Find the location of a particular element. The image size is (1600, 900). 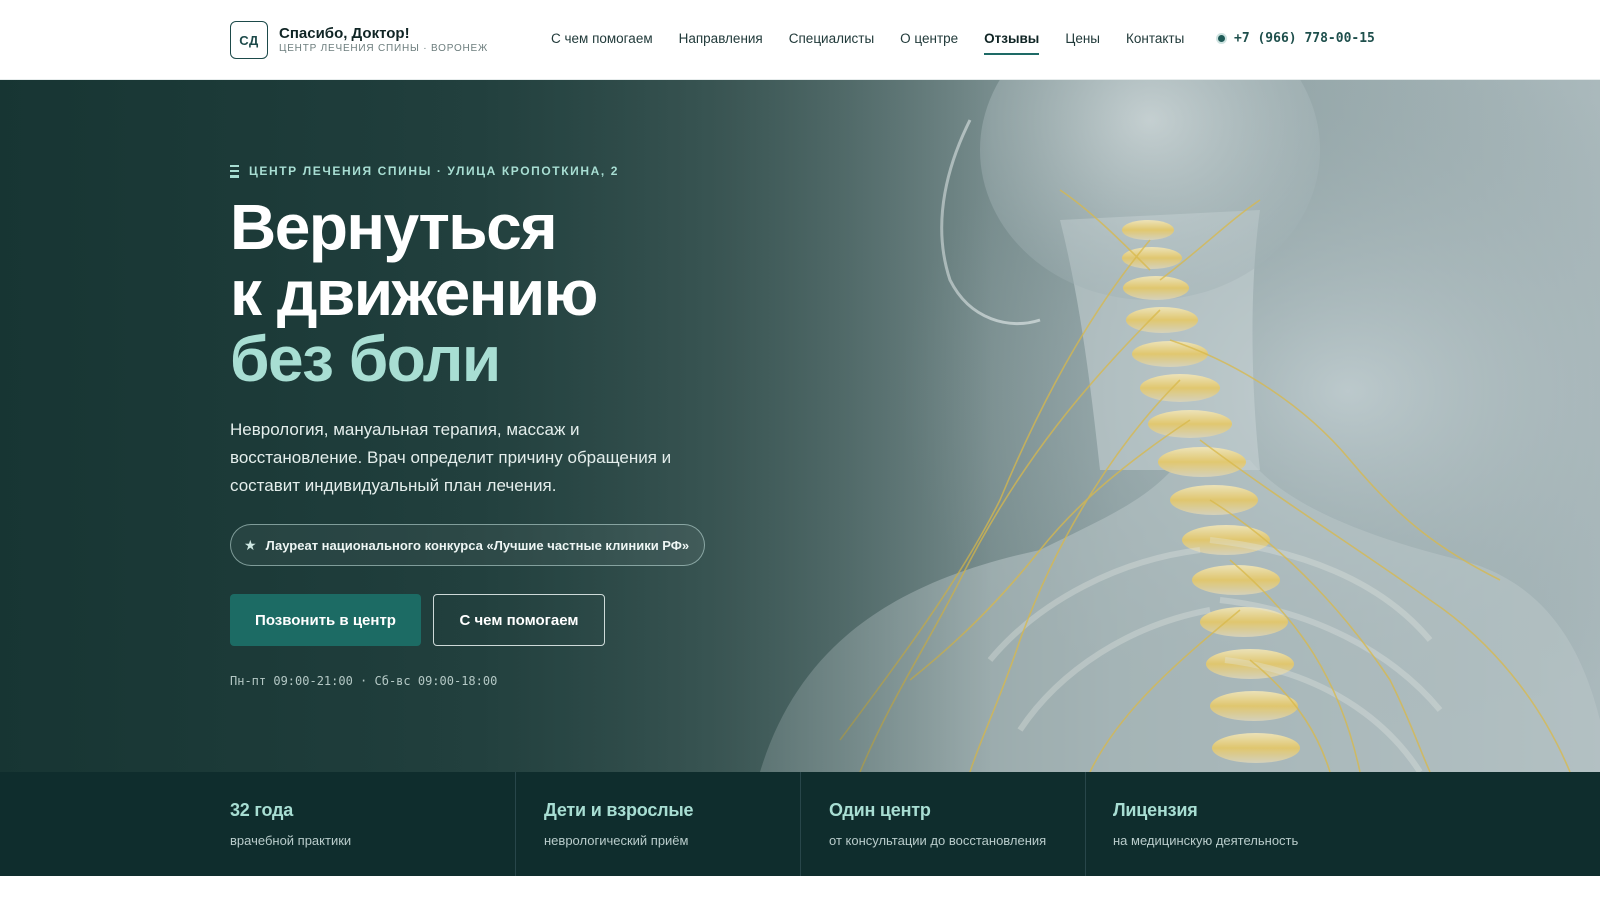

stat-title: Один центр is located at coordinates (880, 810).